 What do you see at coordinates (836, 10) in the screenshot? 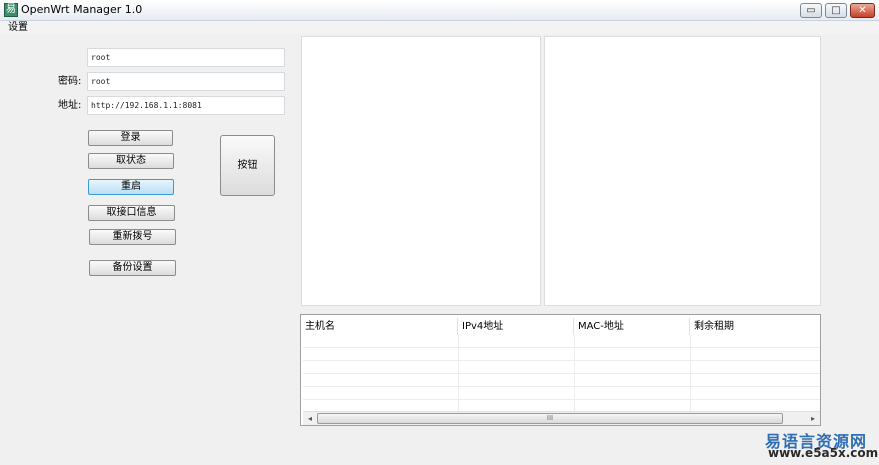
I see `maximize-button: □` at bounding box center [836, 10].